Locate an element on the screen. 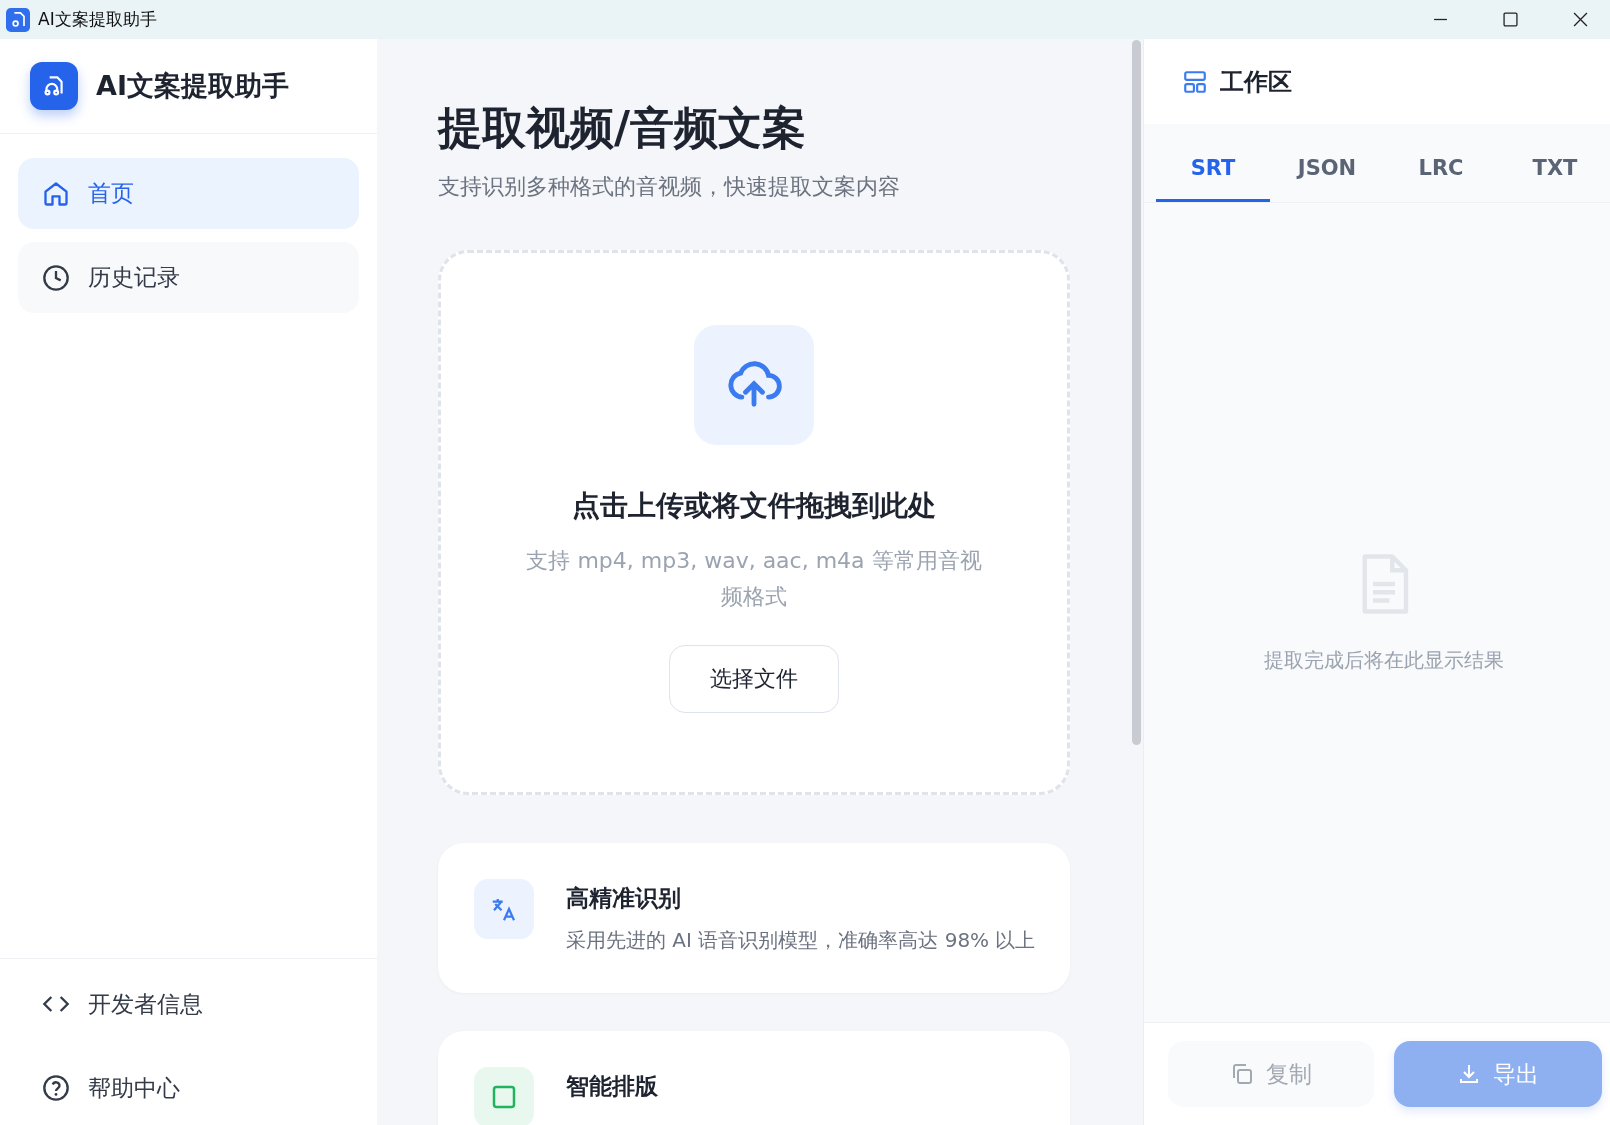  feature-description: 采用先进的 AI 语音识别模型，准确率高达 98% 以上 is located at coordinates (801, 940).